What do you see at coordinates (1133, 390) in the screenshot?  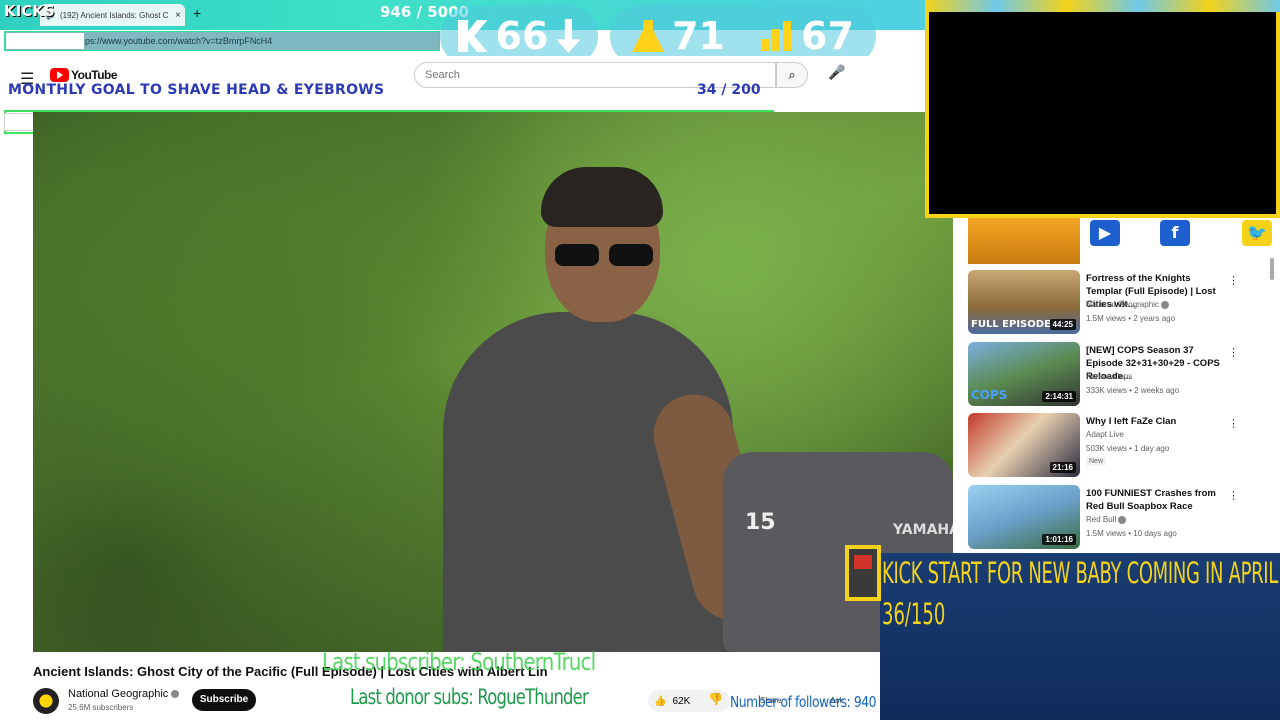 I see `recommendation-meta: 333K views • 2 weeks ago` at bounding box center [1133, 390].